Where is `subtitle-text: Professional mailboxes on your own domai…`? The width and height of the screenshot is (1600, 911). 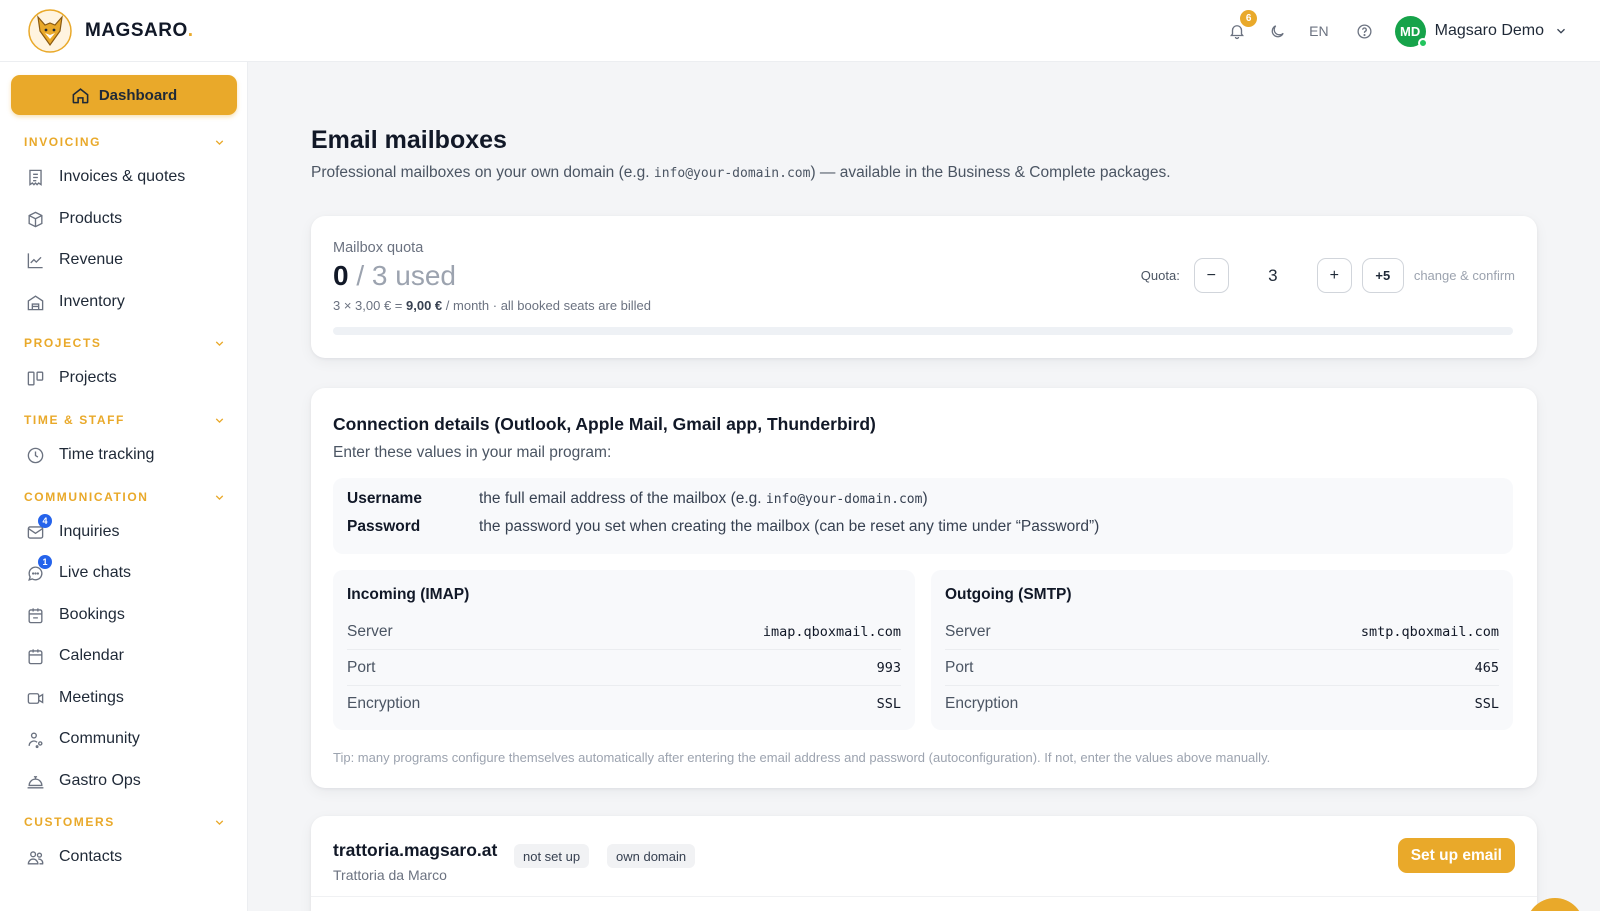 subtitle-text: Professional mailboxes on your own domai… is located at coordinates (482, 172).